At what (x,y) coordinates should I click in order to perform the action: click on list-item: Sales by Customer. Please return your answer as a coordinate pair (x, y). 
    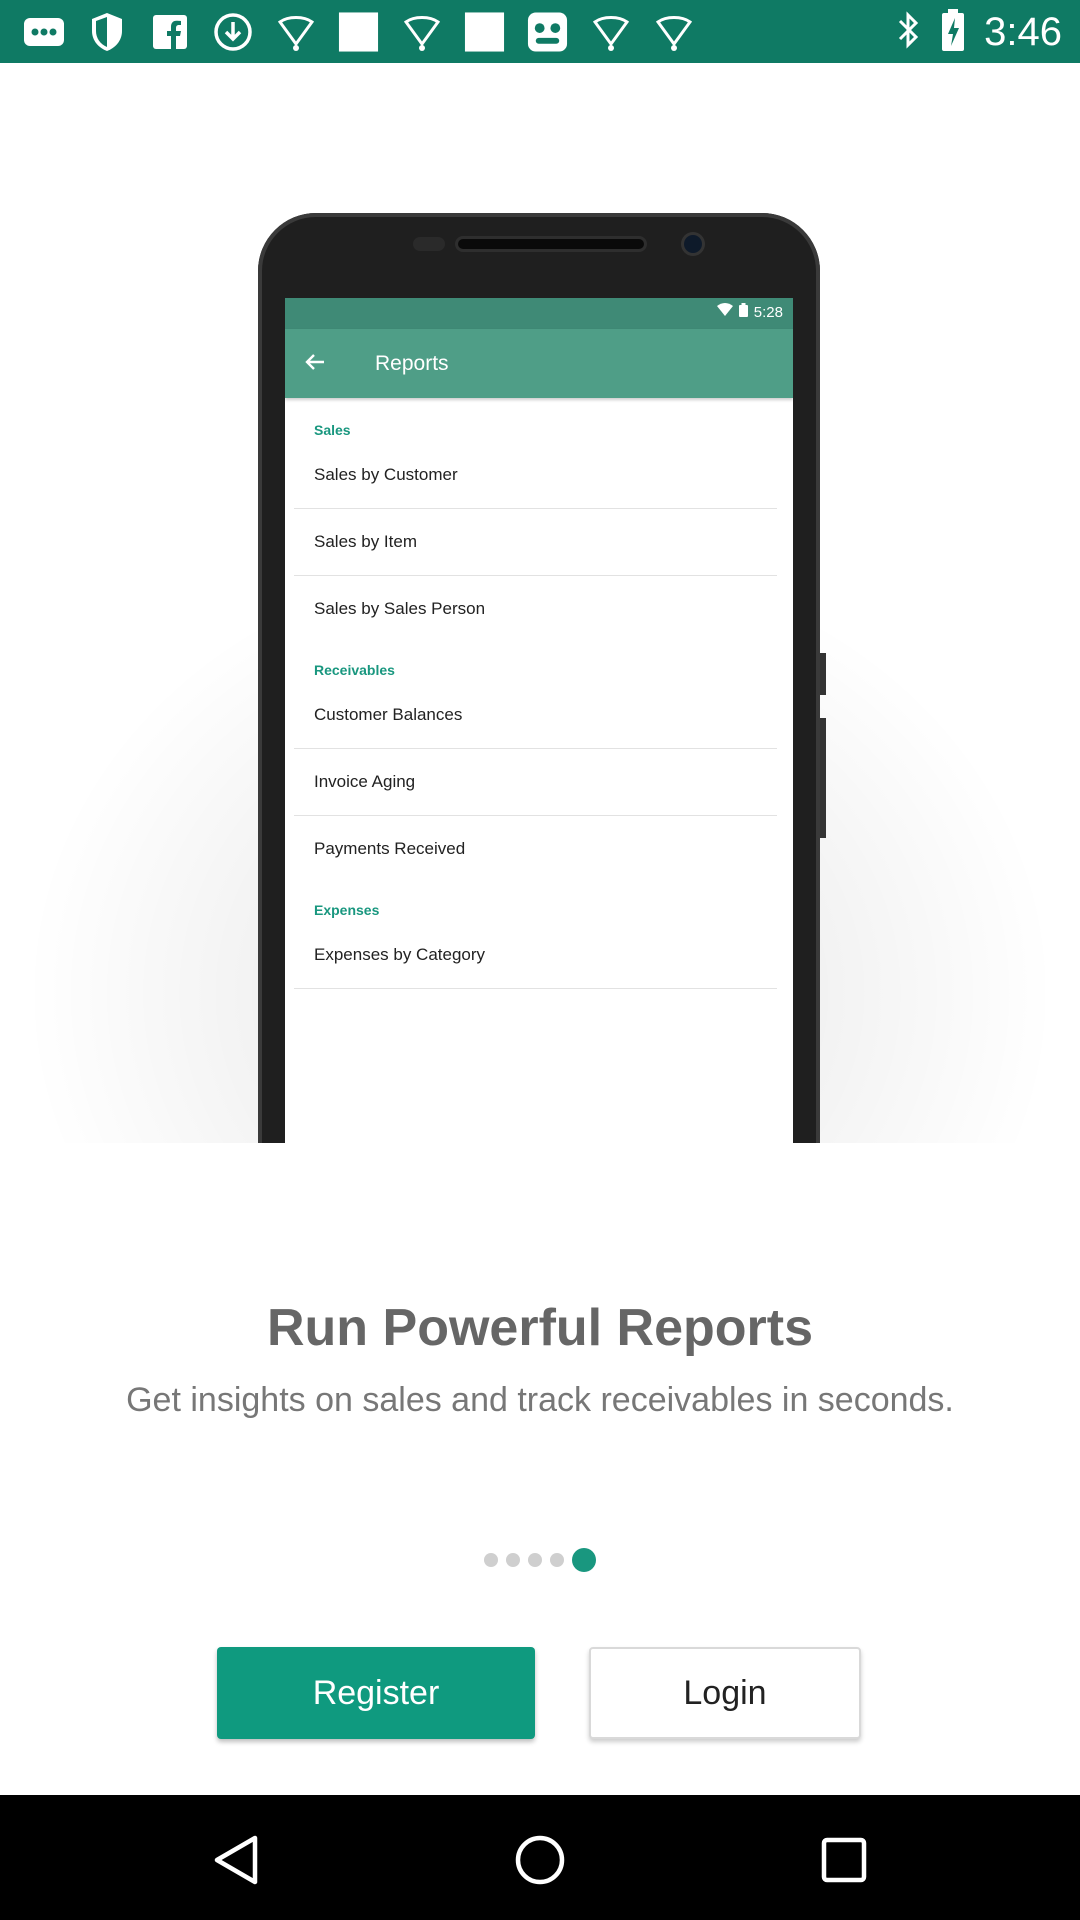
    Looking at the image, I should click on (535, 475).